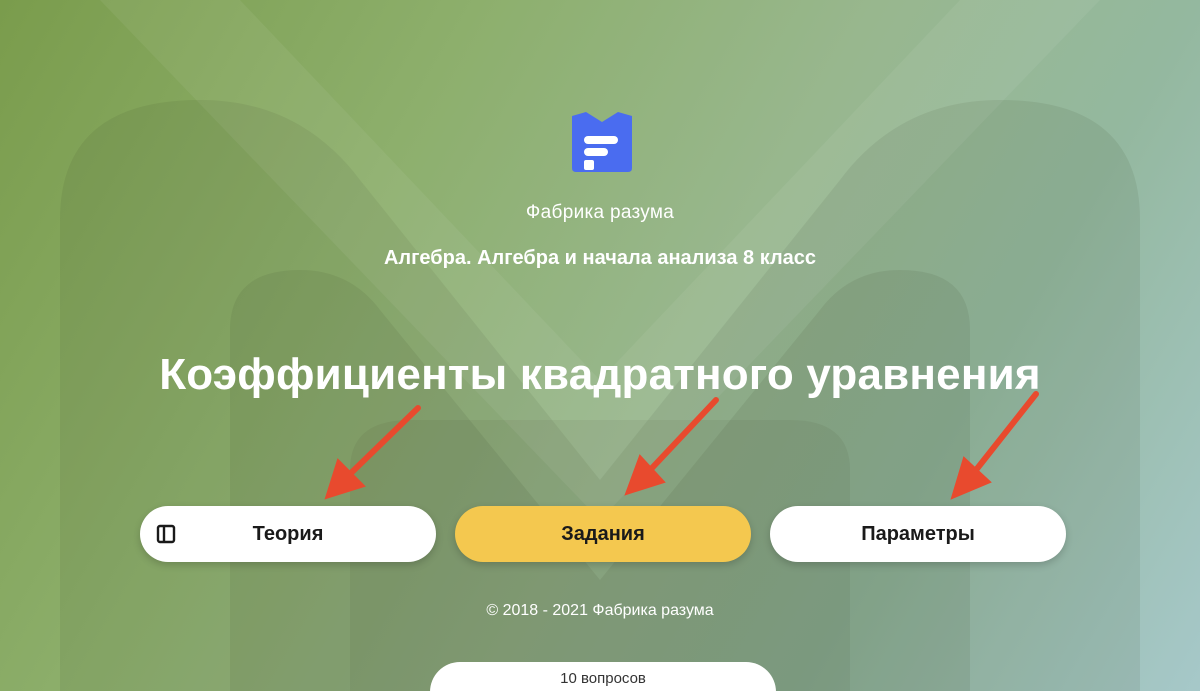  I want to click on logo-icon, so click(602, 142).